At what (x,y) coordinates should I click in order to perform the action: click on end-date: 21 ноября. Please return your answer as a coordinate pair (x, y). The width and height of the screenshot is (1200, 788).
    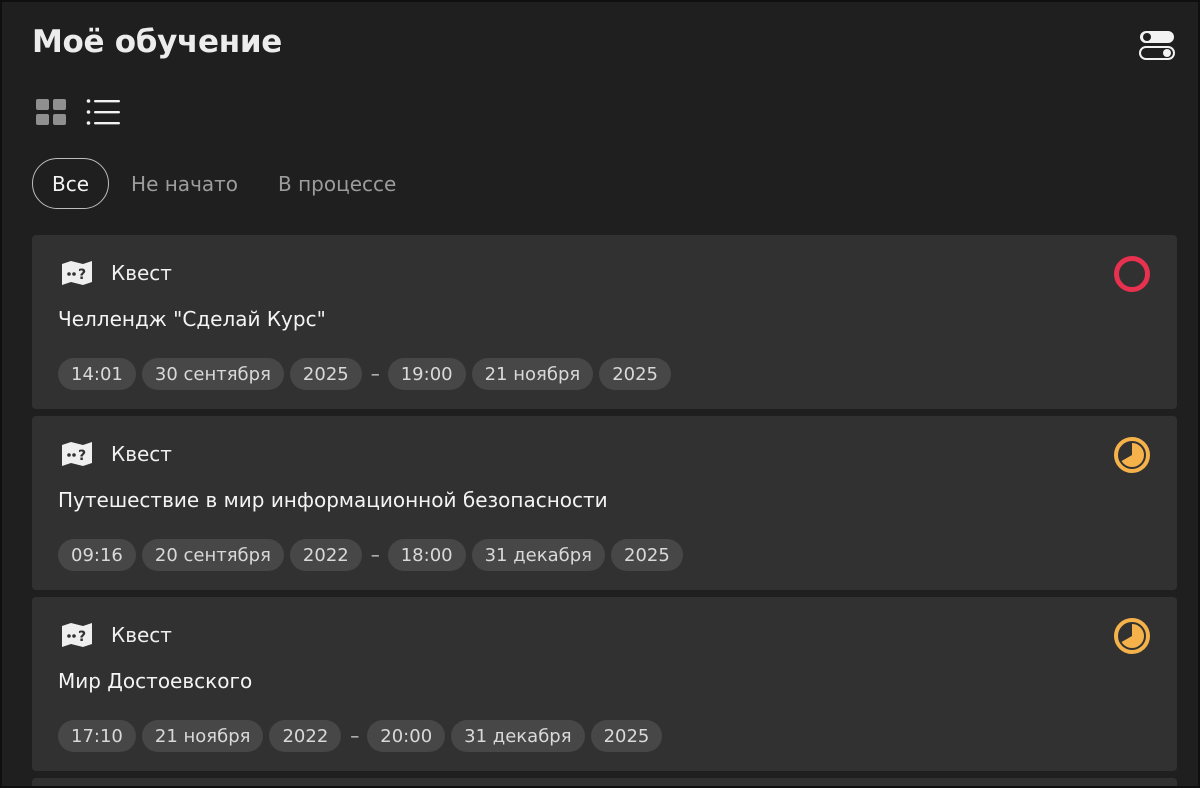
    Looking at the image, I should click on (532, 374).